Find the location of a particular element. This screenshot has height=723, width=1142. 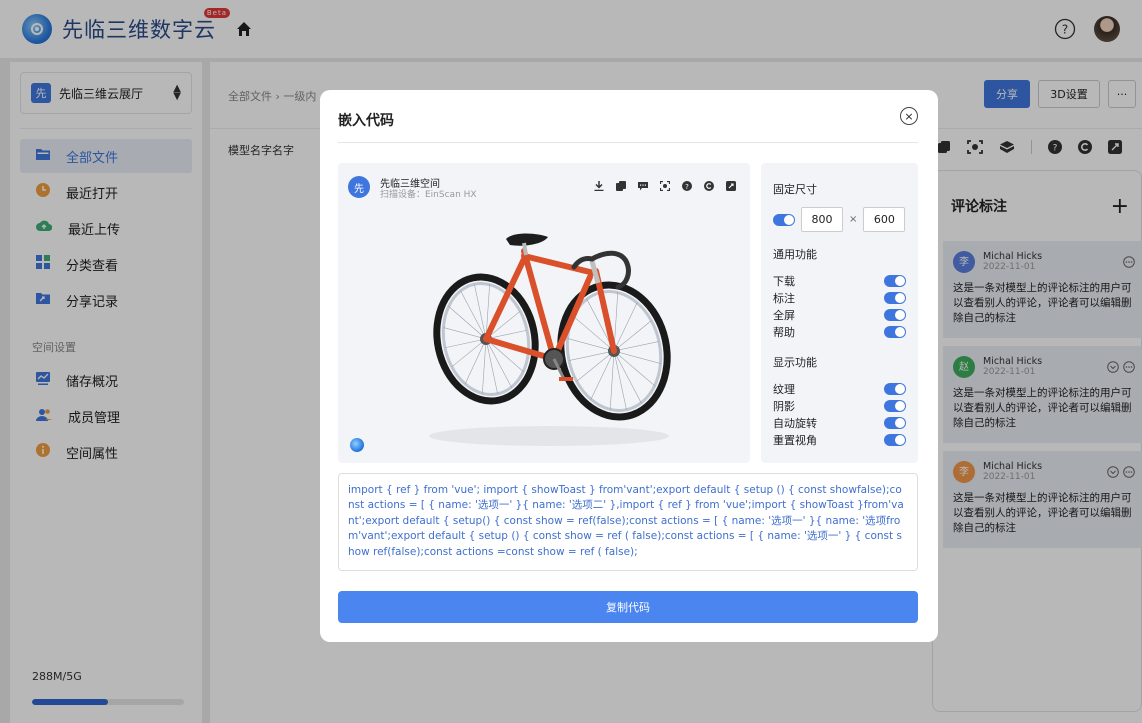

option-row: 自动旋转 is located at coordinates (839, 422).